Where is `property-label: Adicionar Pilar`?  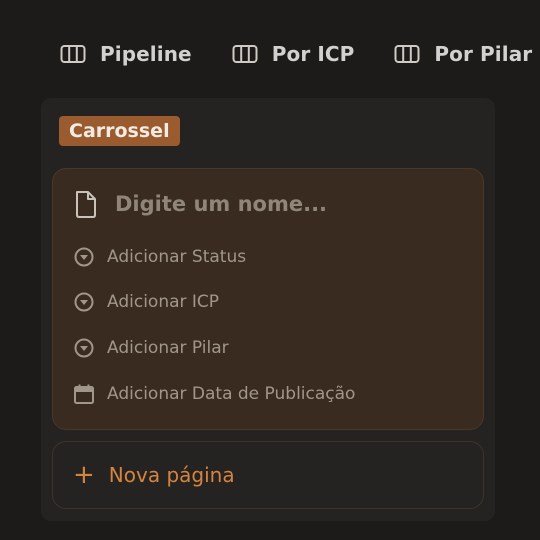 property-label: Adicionar Pilar is located at coordinates (168, 348).